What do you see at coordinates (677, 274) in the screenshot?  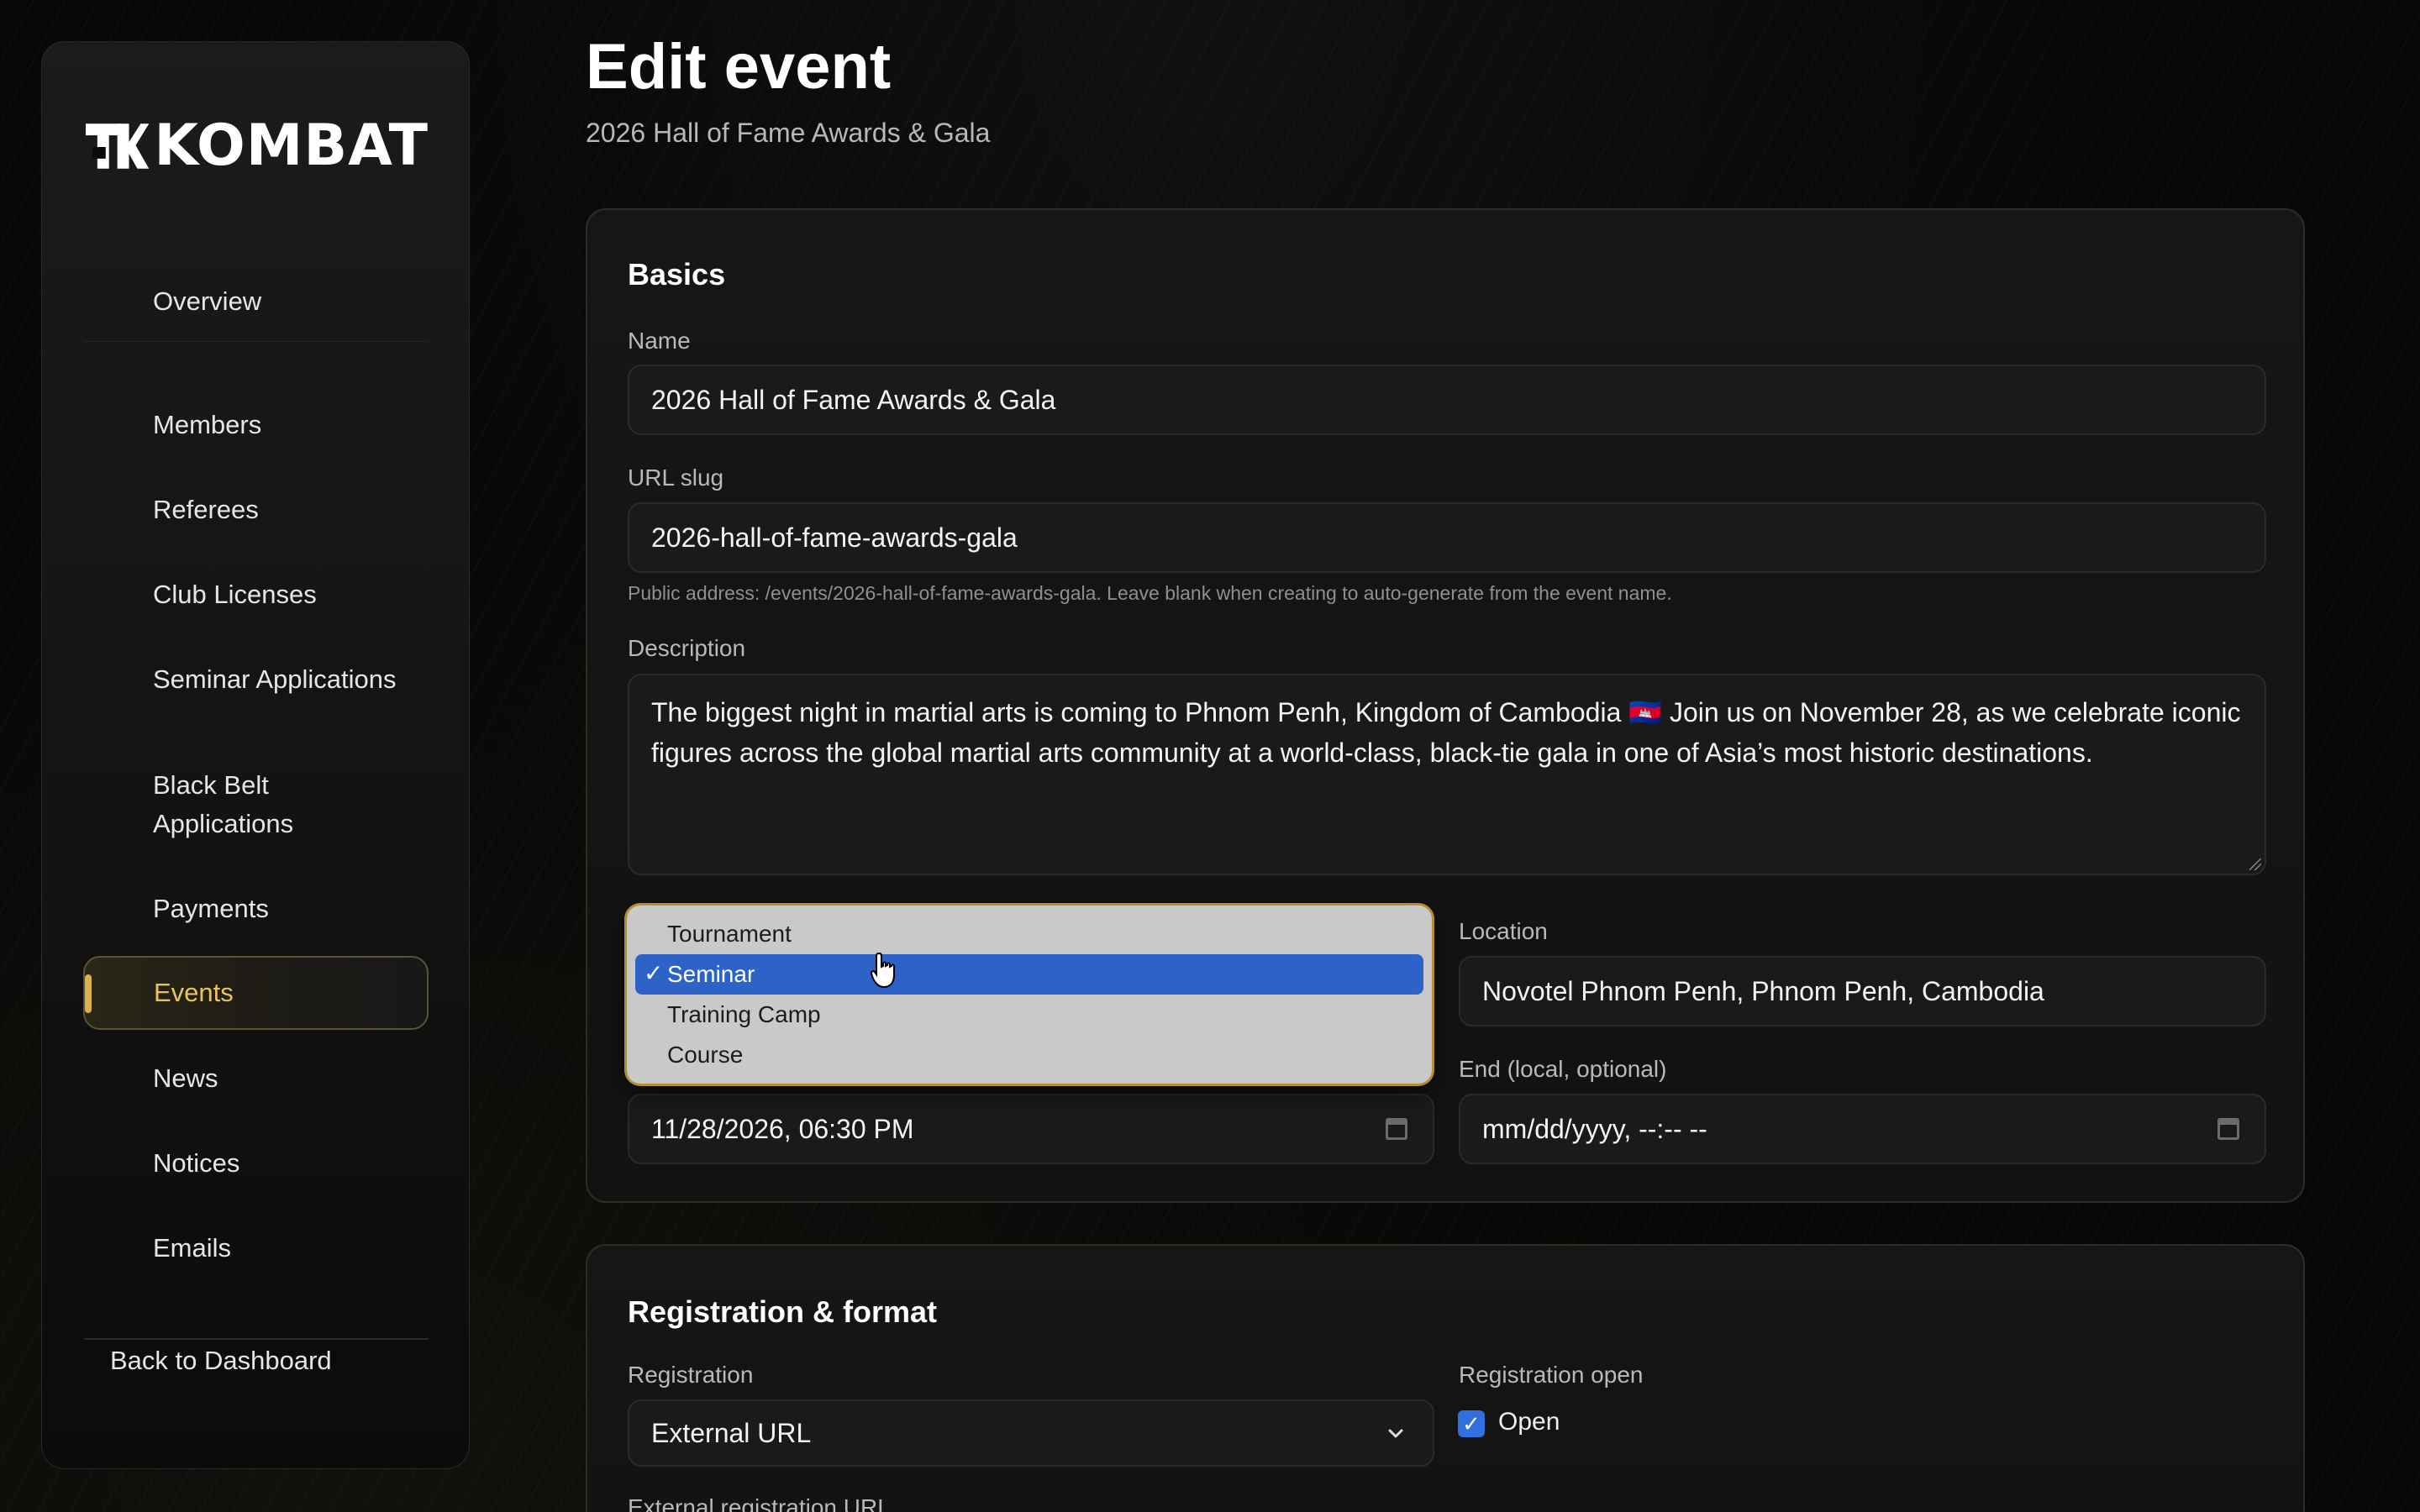 I see `section-title-basics: Basics` at bounding box center [677, 274].